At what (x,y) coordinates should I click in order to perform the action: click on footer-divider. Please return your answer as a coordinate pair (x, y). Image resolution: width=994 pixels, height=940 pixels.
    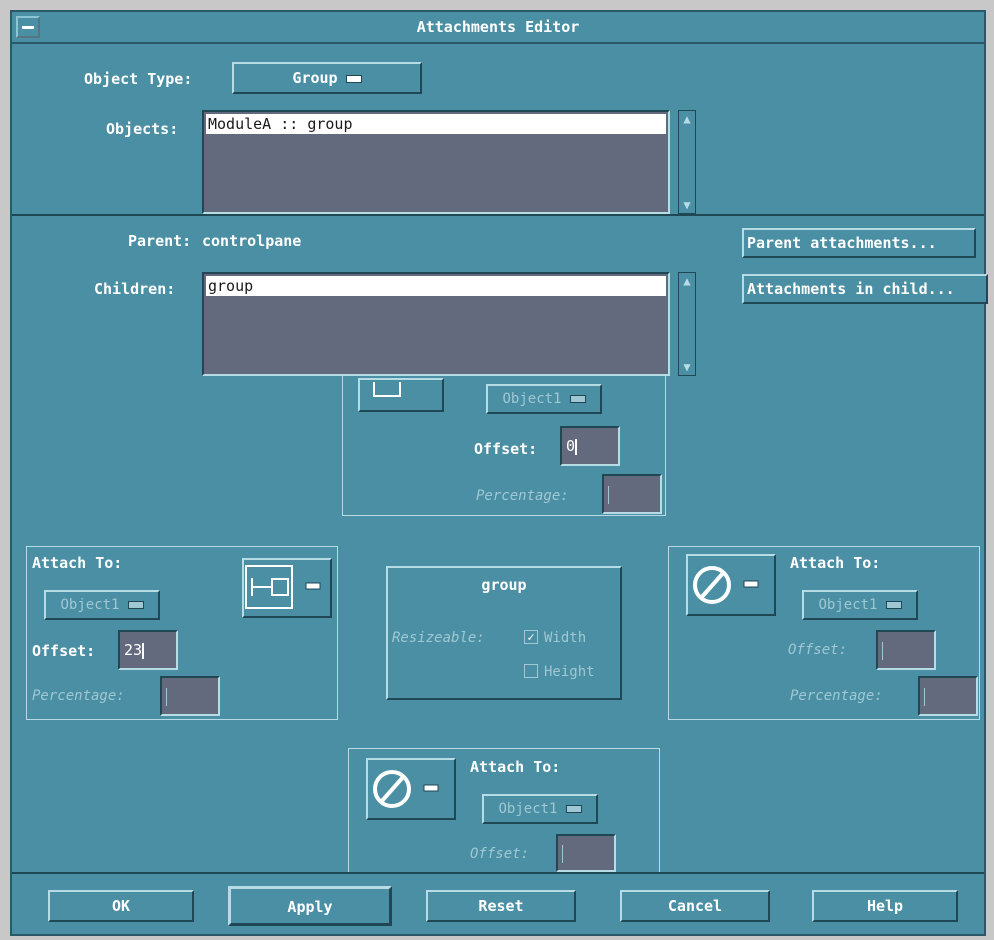
    Looking at the image, I should click on (498, 873).